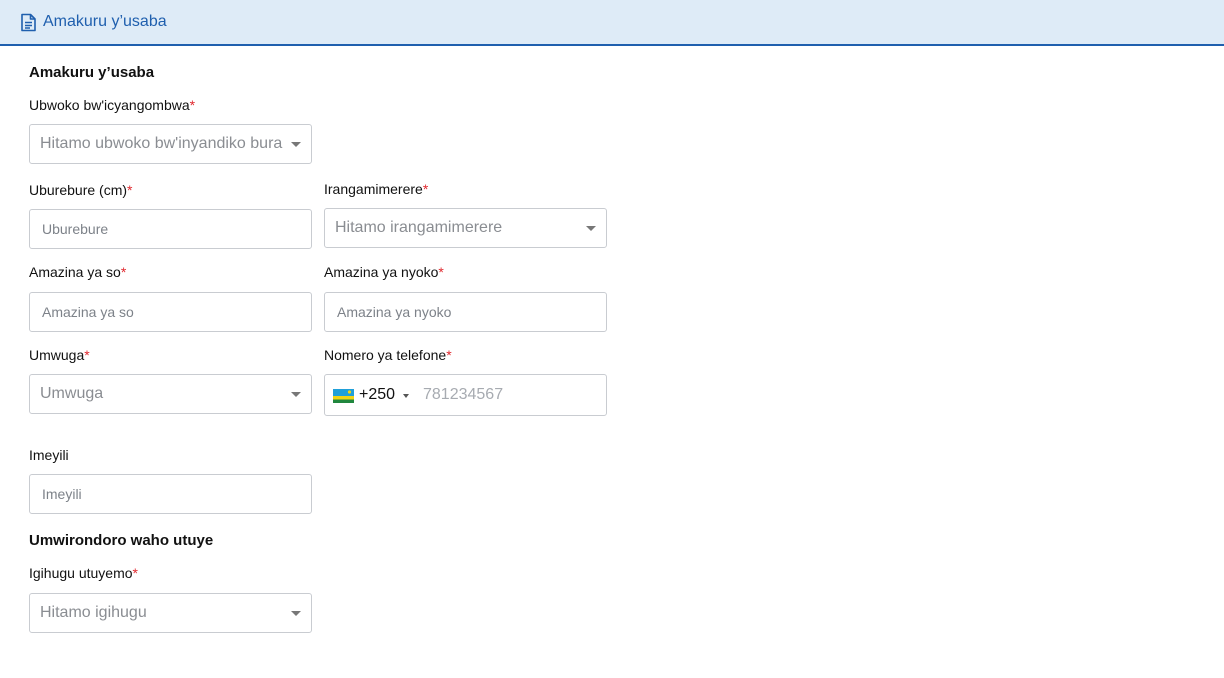 The width and height of the screenshot is (1224, 678). I want to click on tab-label: Amakuru y’usaba, so click(105, 21).